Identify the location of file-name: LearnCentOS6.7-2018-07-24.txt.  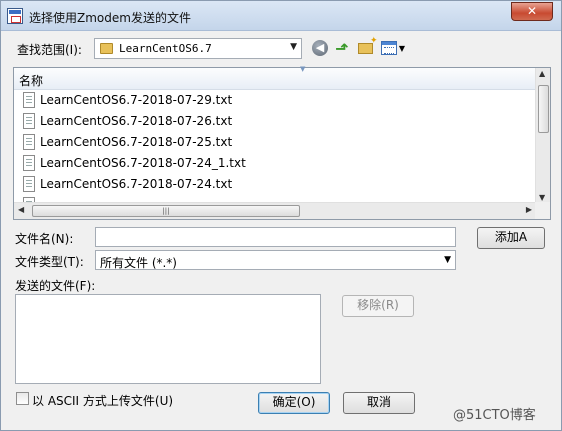
(136, 184).